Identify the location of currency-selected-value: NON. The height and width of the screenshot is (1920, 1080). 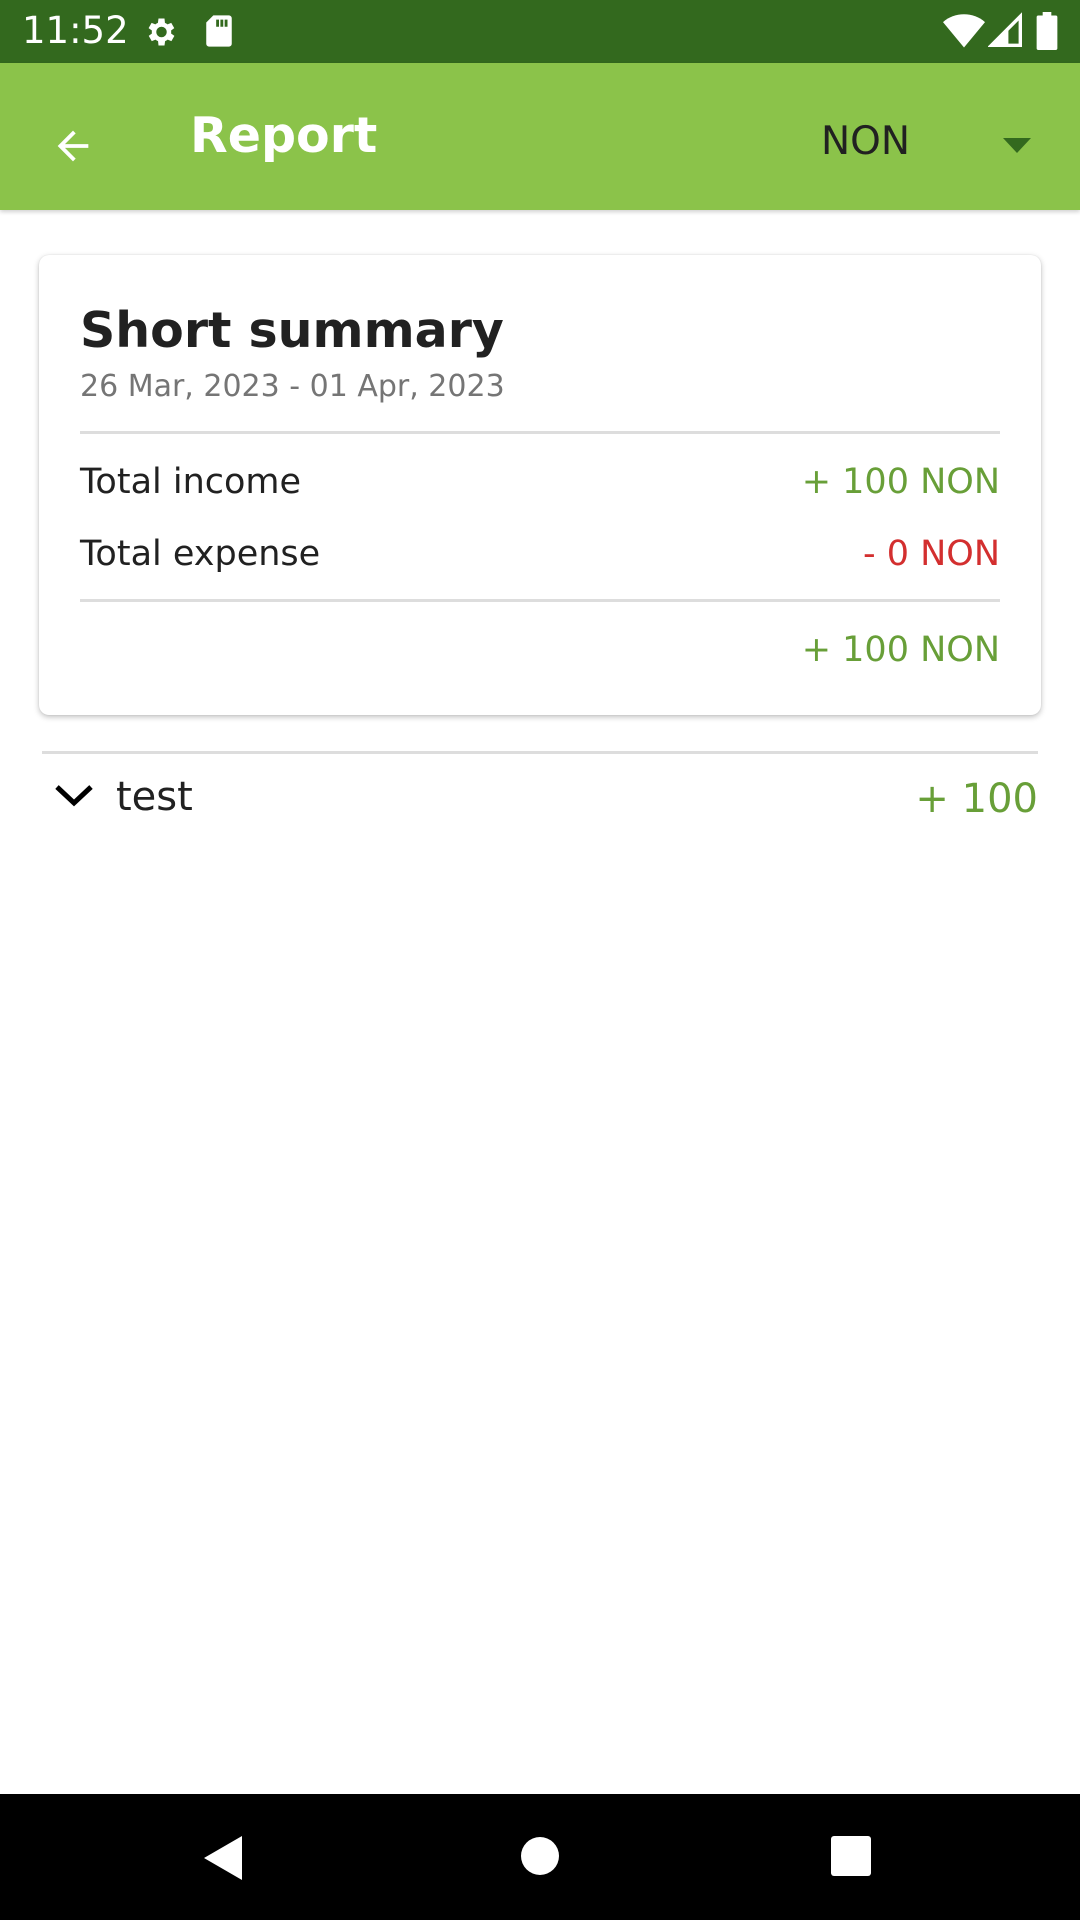
(866, 141).